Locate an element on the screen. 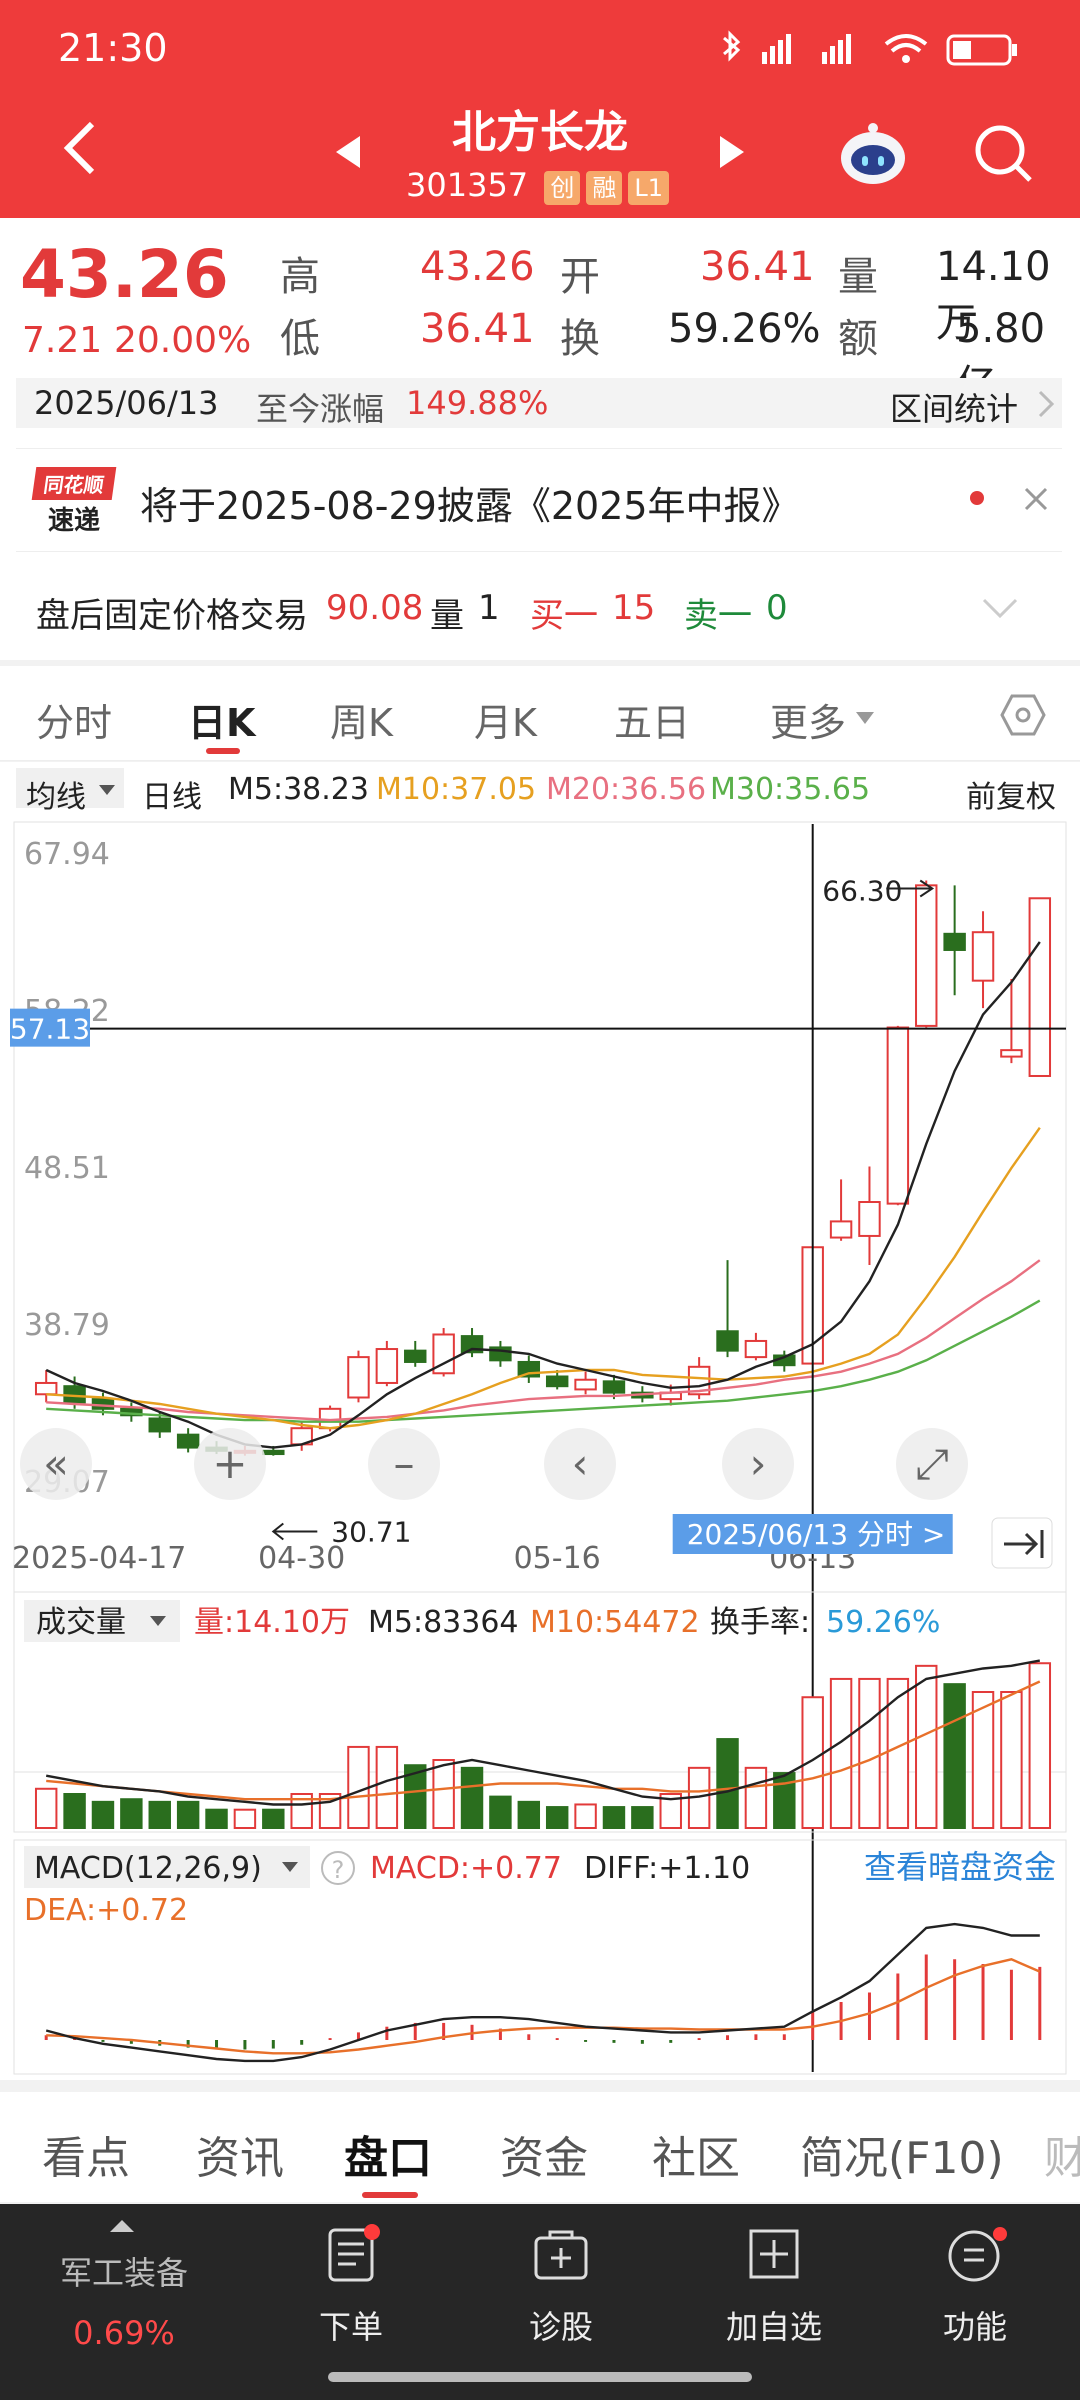  add-icon is located at coordinates (774, 2254).